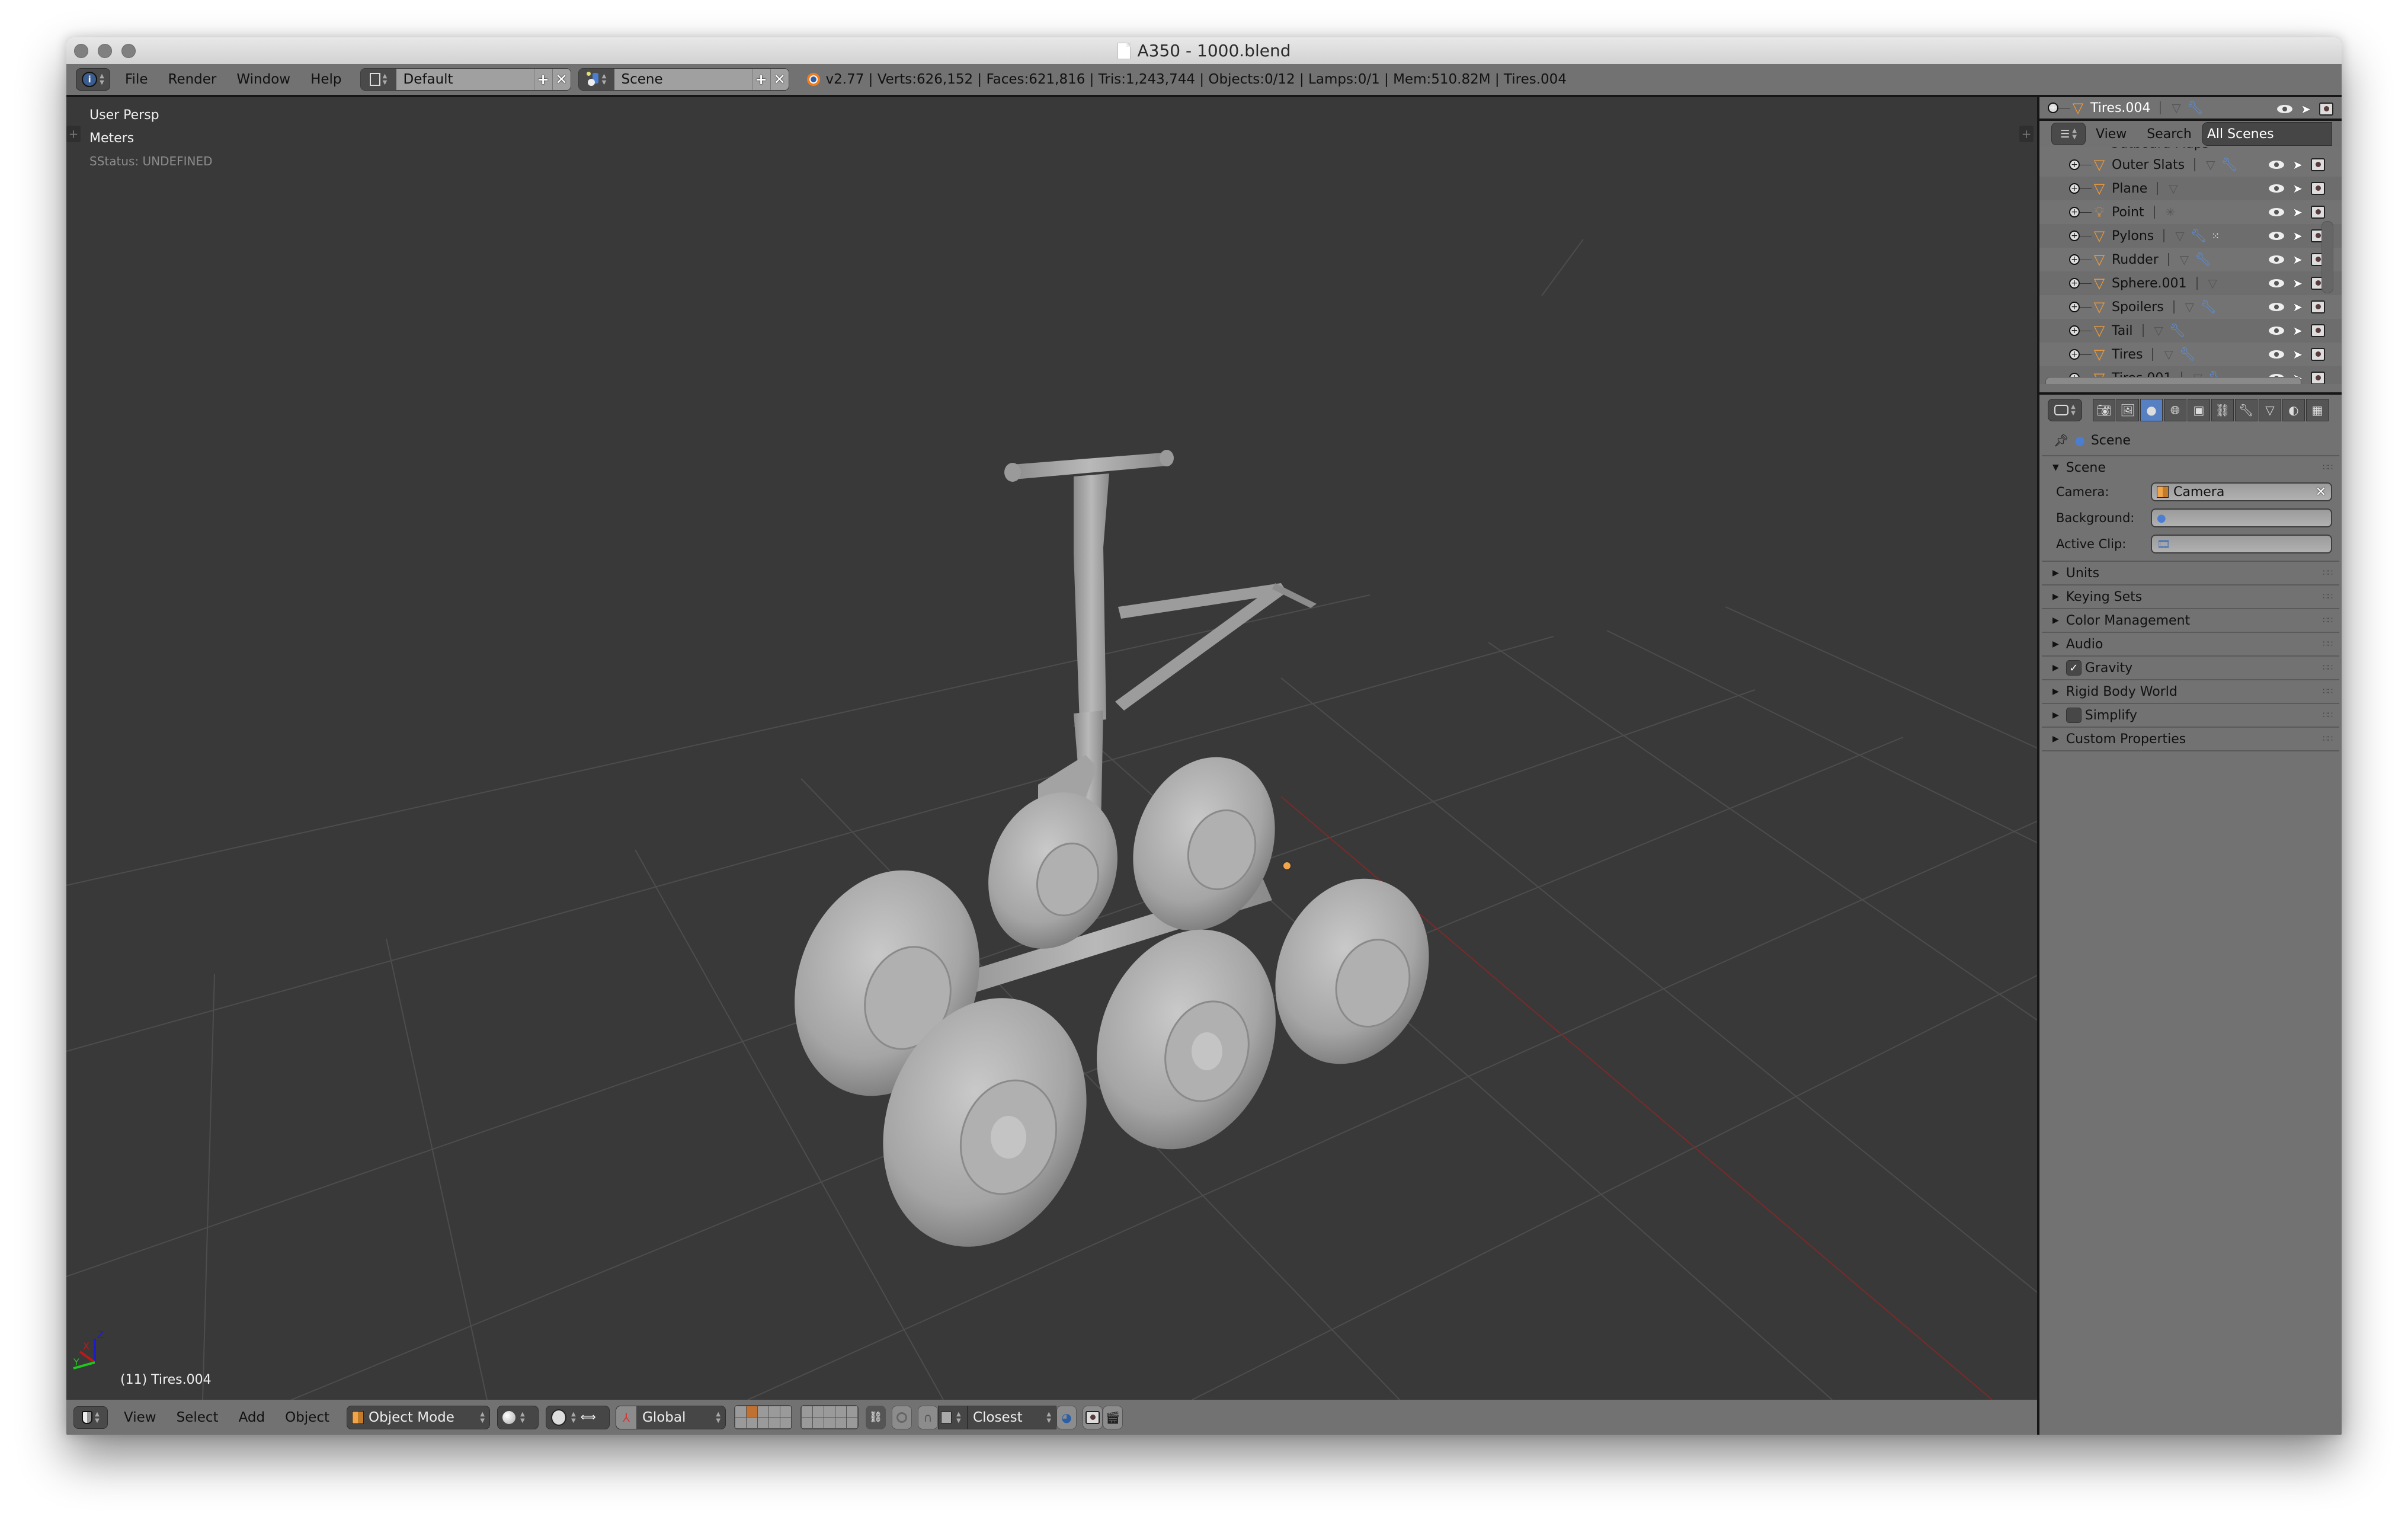  What do you see at coordinates (683, 79) in the screenshot?
I see `scene-selector: ▲ ▼ Scene + ✕` at bounding box center [683, 79].